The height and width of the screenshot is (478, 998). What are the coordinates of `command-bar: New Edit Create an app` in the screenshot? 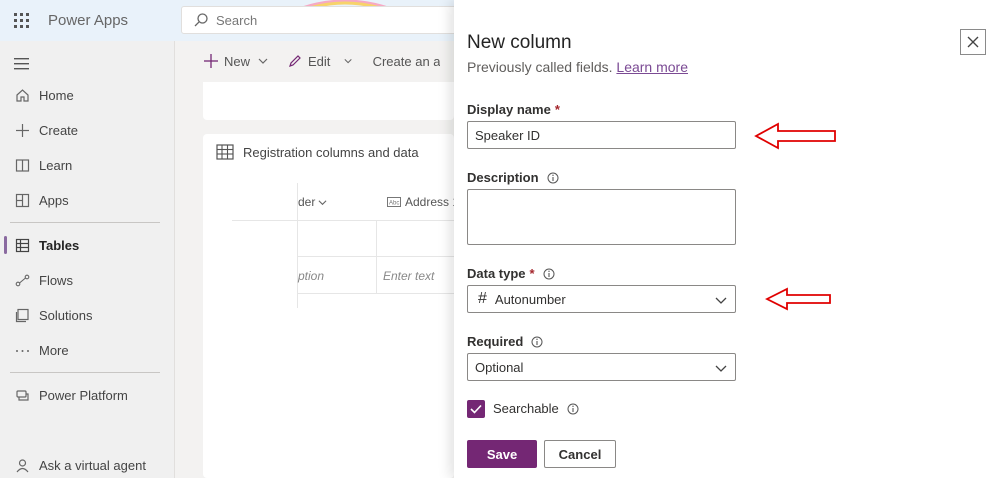 It's located at (315, 61).